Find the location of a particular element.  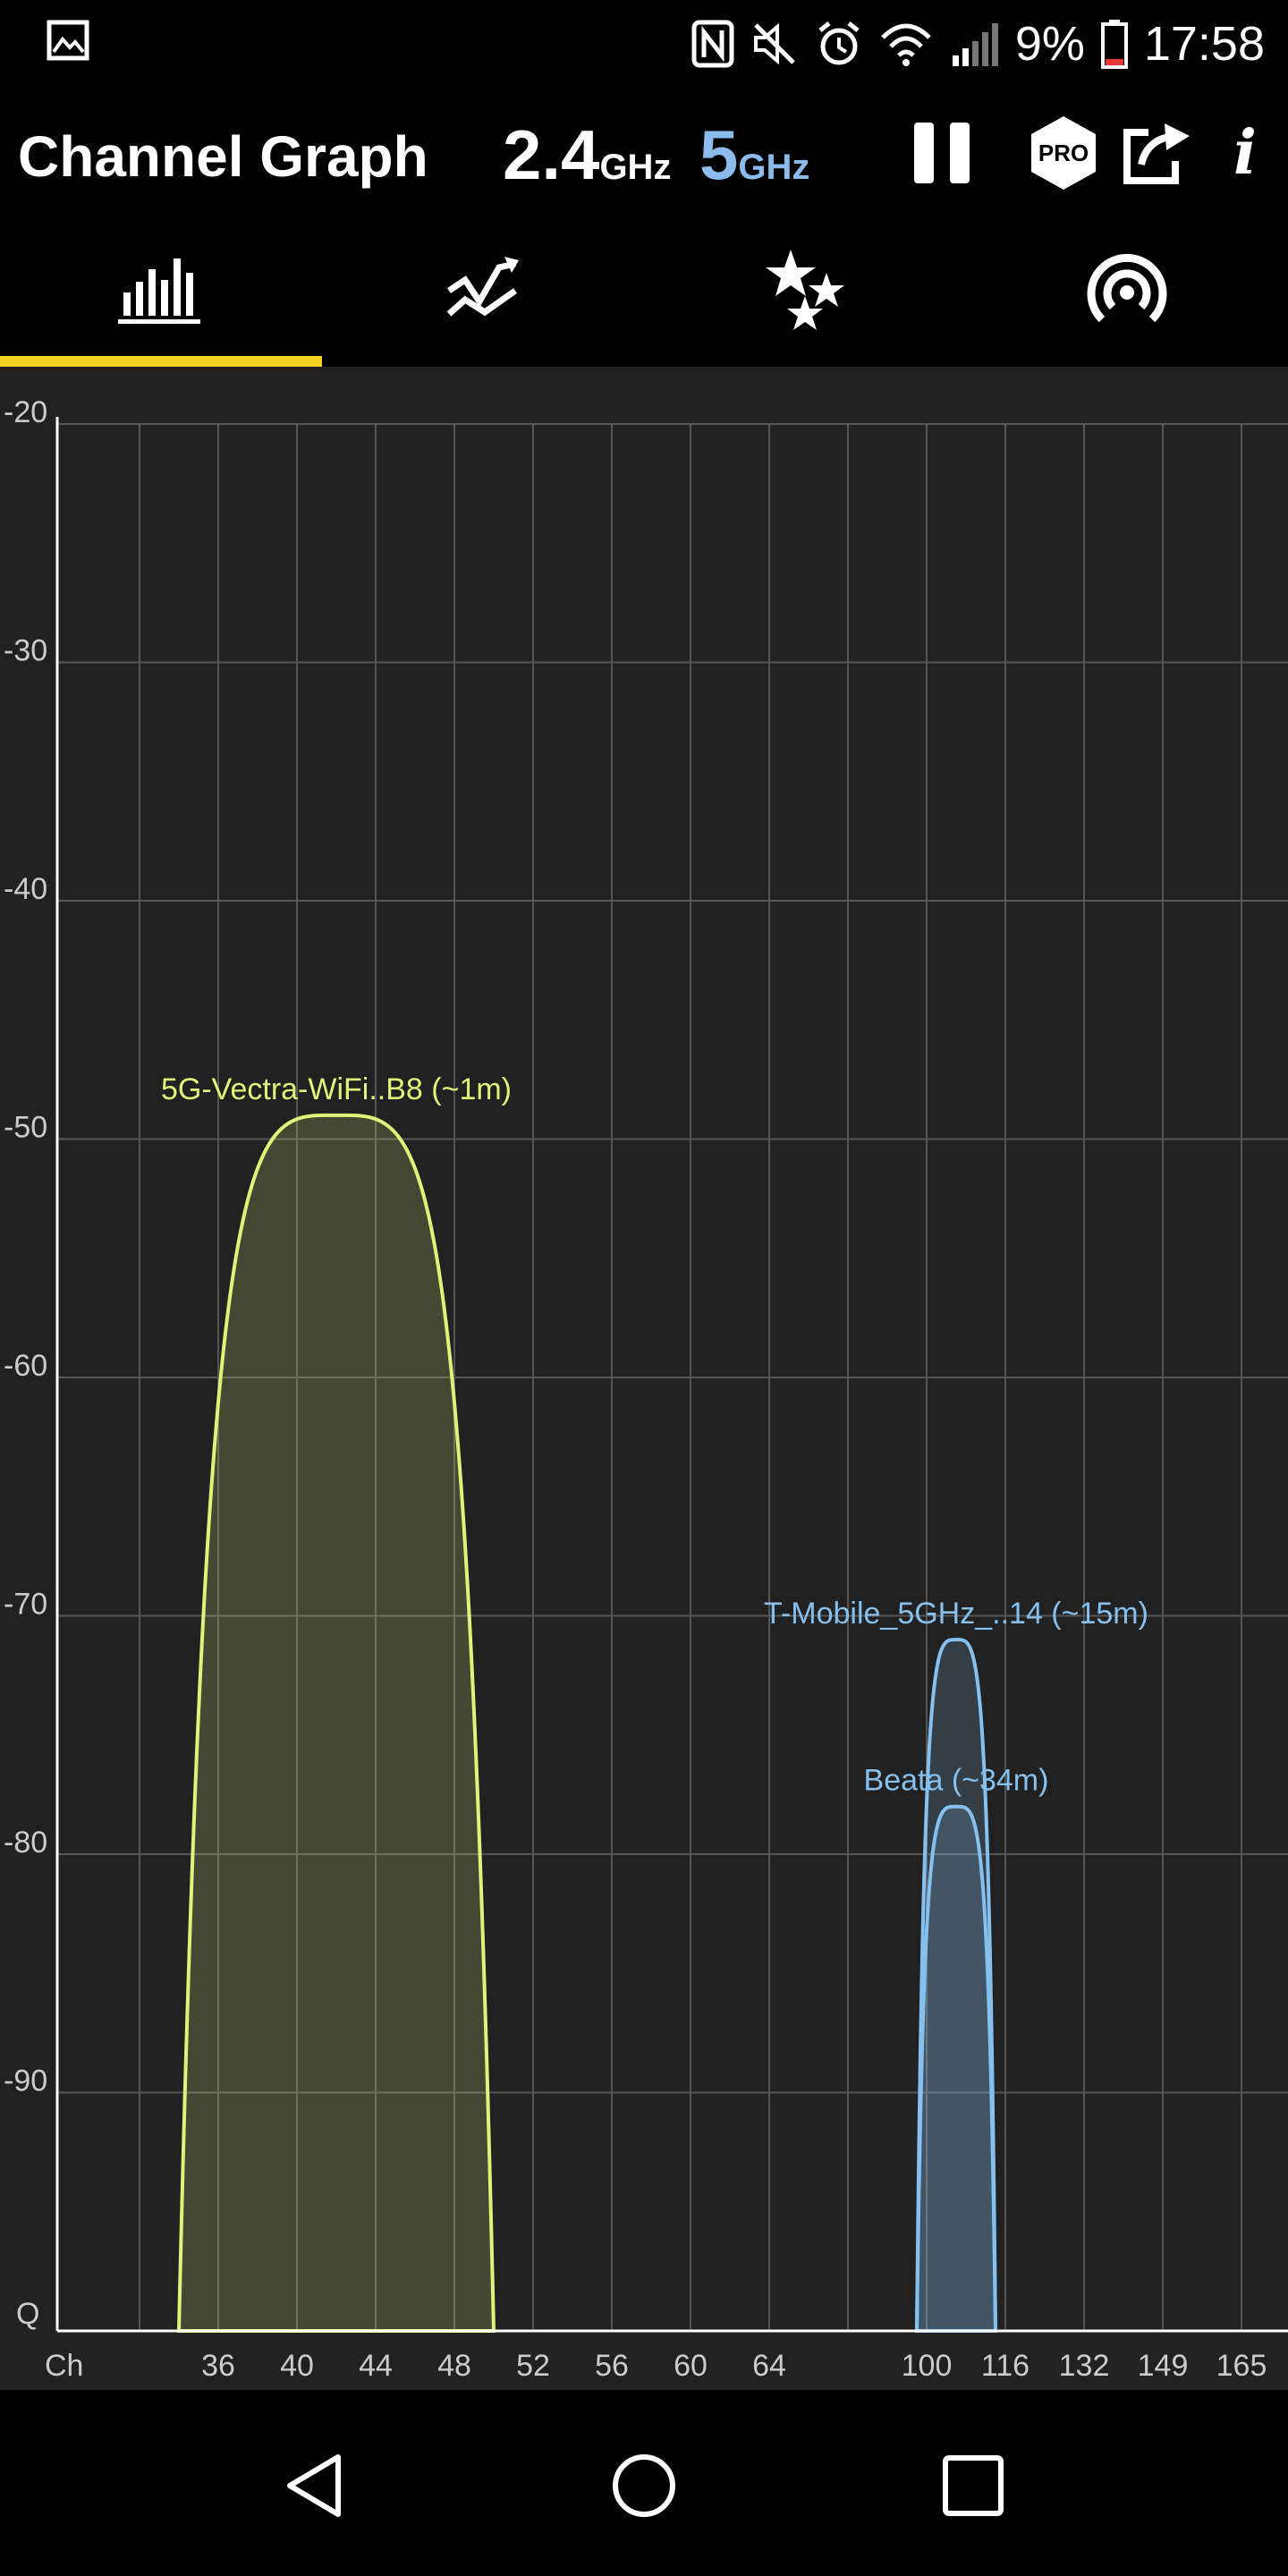

wifi-icon is located at coordinates (906, 44).